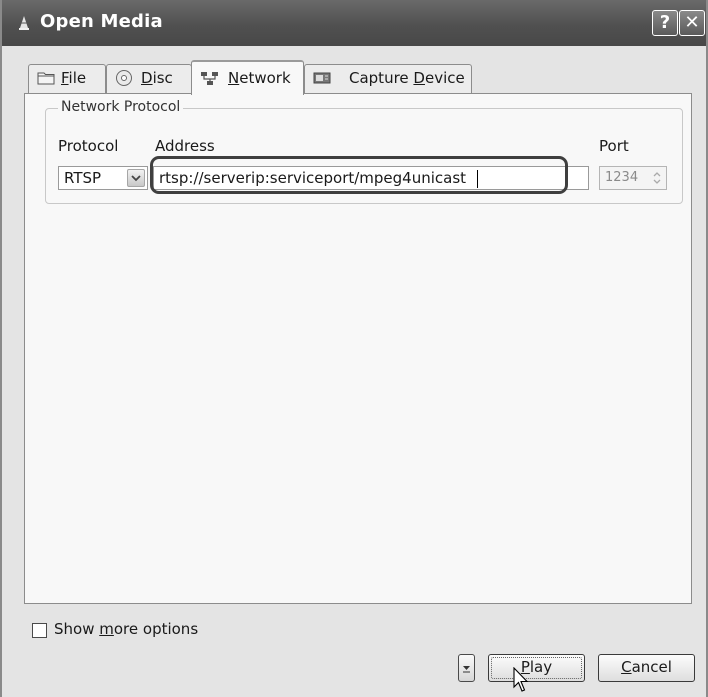 This screenshot has height=697, width=708. I want to click on play-dropdown-button, so click(466, 668).